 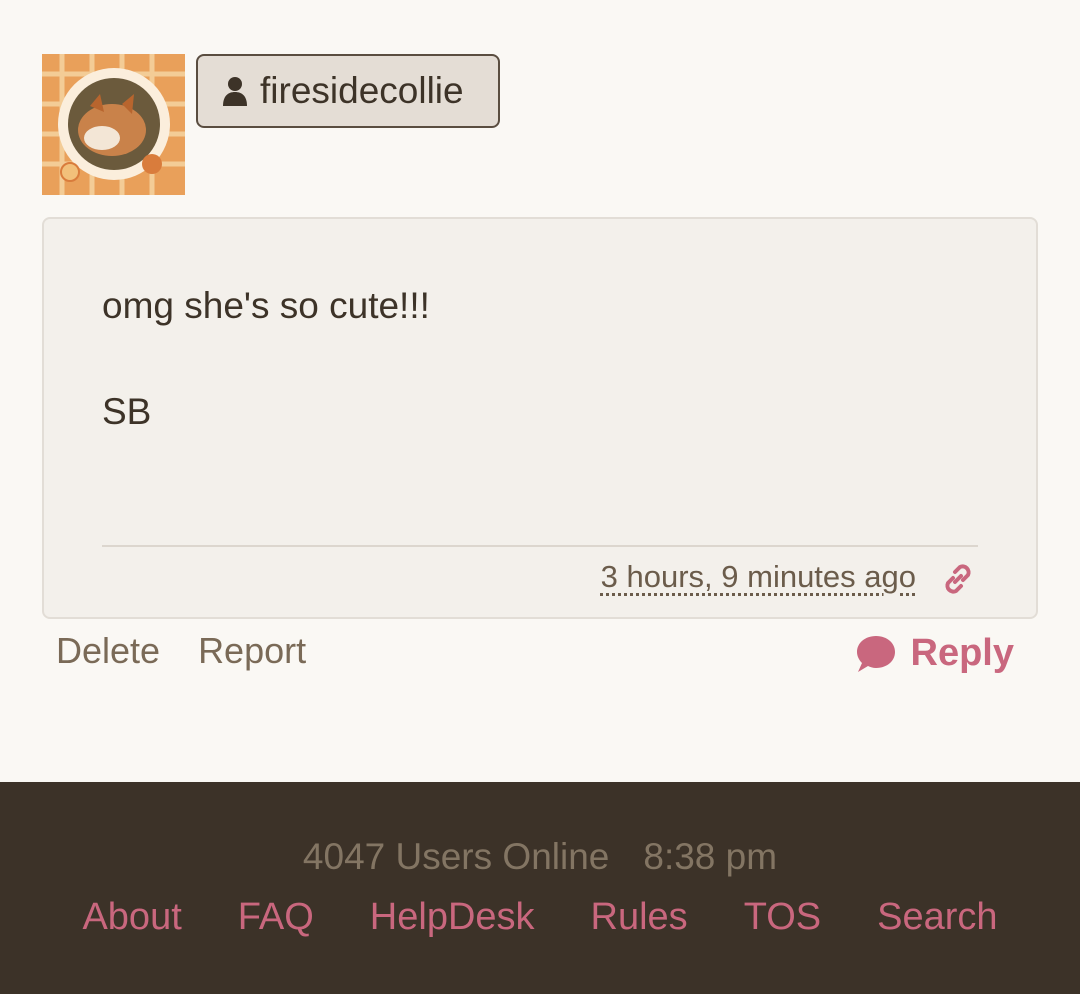 I want to click on footer-link-tos: TOS, so click(x=782, y=917).